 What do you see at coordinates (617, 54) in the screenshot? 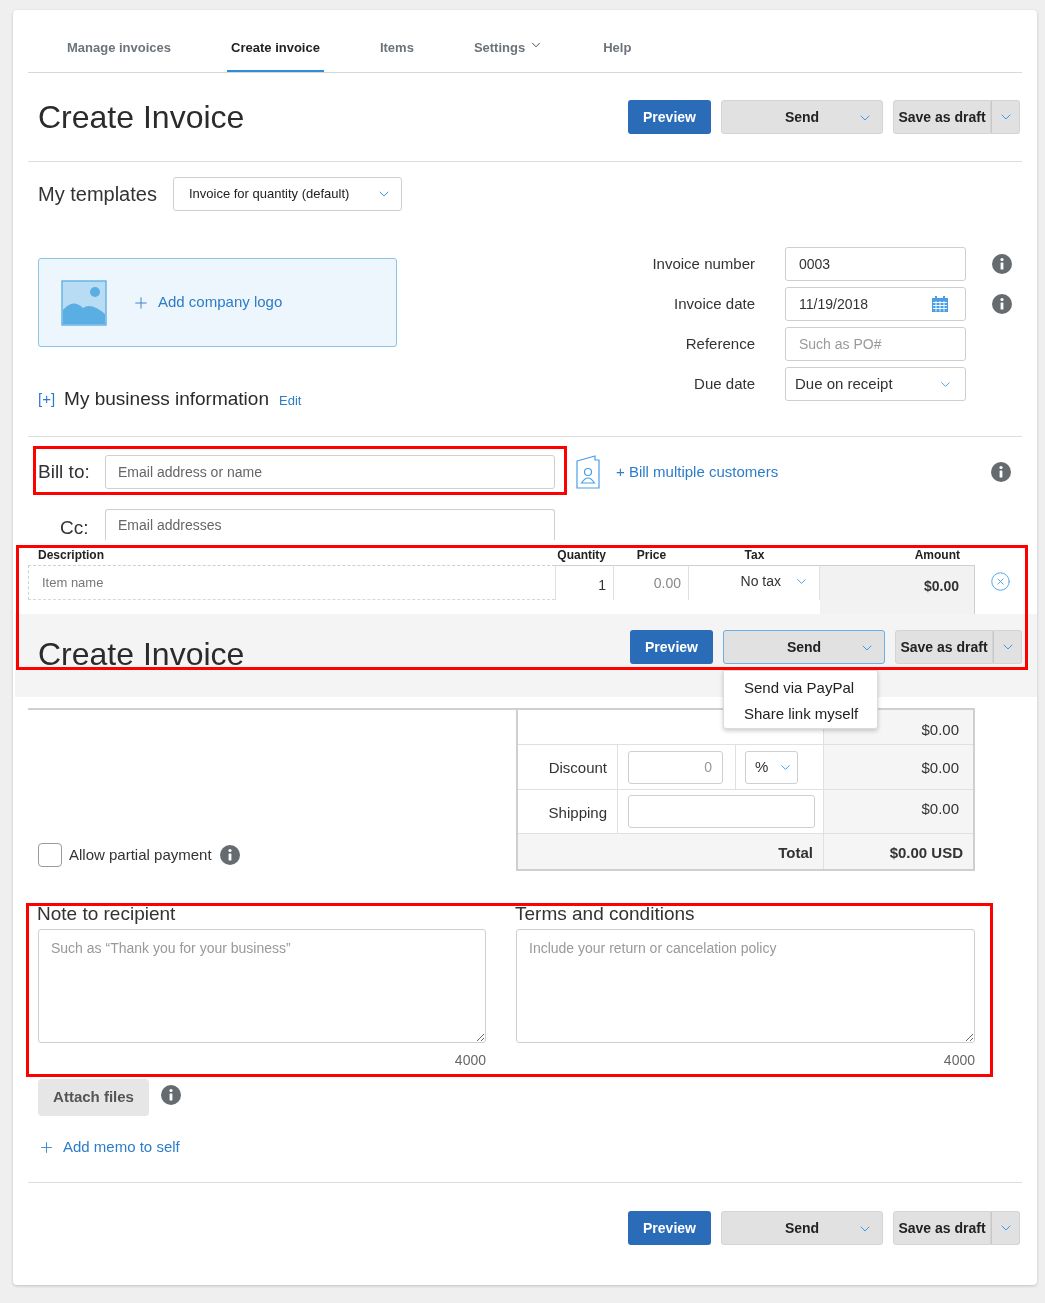
I see `nav-tab: Help` at bounding box center [617, 54].